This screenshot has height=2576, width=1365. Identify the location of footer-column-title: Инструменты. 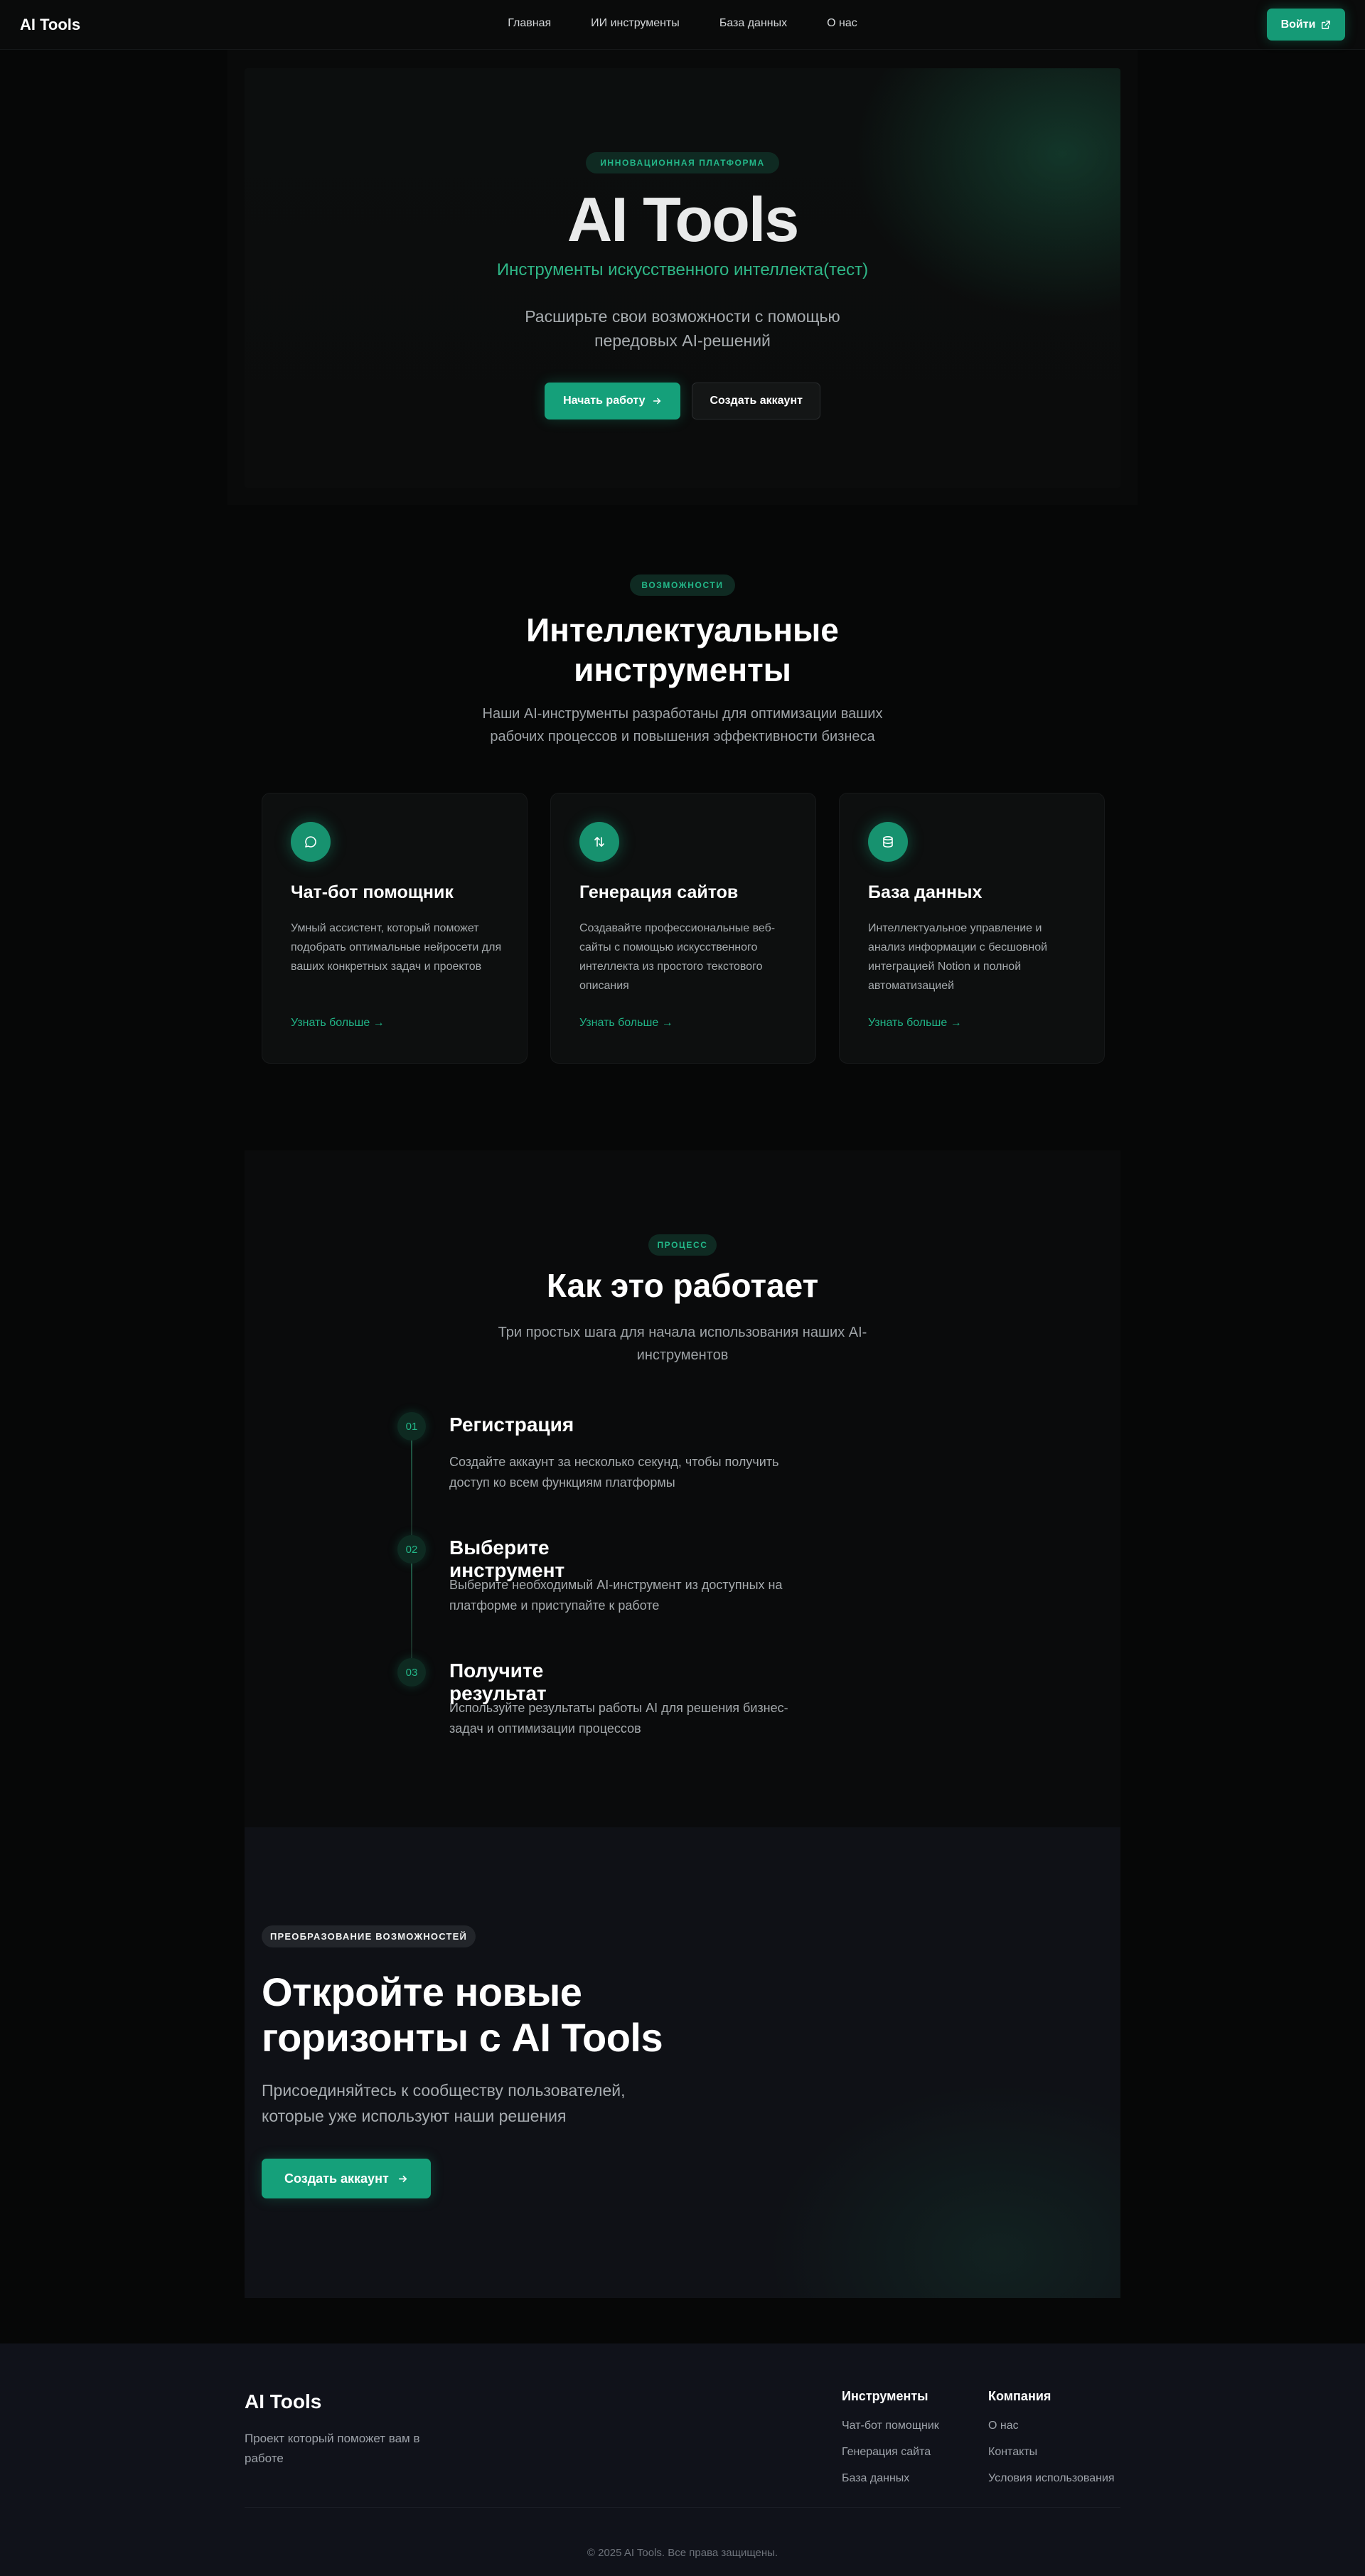
(885, 2396).